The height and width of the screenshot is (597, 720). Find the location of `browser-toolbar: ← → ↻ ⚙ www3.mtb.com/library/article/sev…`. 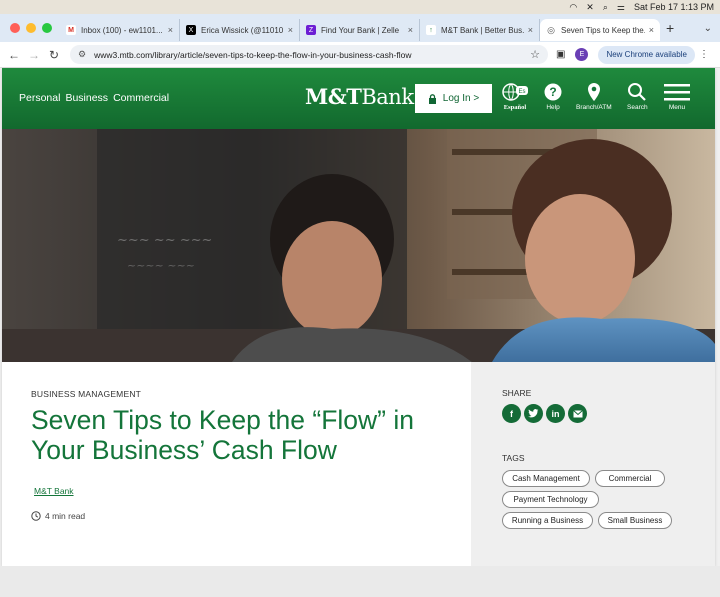

browser-toolbar: ← → ↻ ⚙ www3.mtb.com/library/article/sev… is located at coordinates (360, 55).